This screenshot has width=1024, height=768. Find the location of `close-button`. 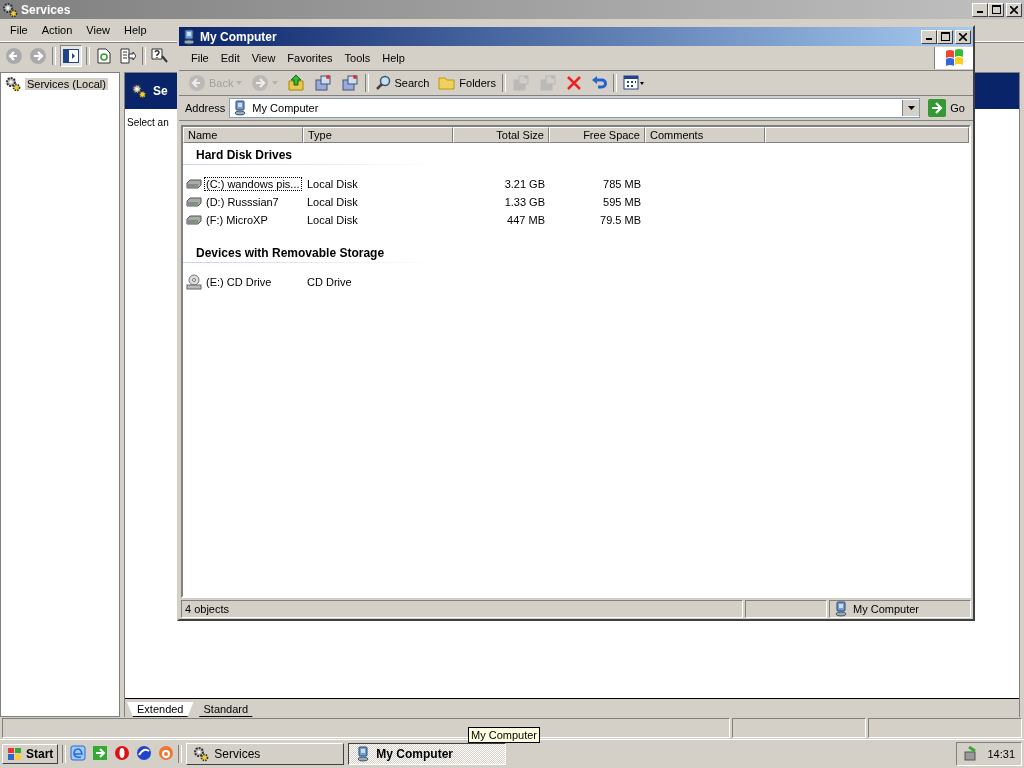

close-button is located at coordinates (963, 36).